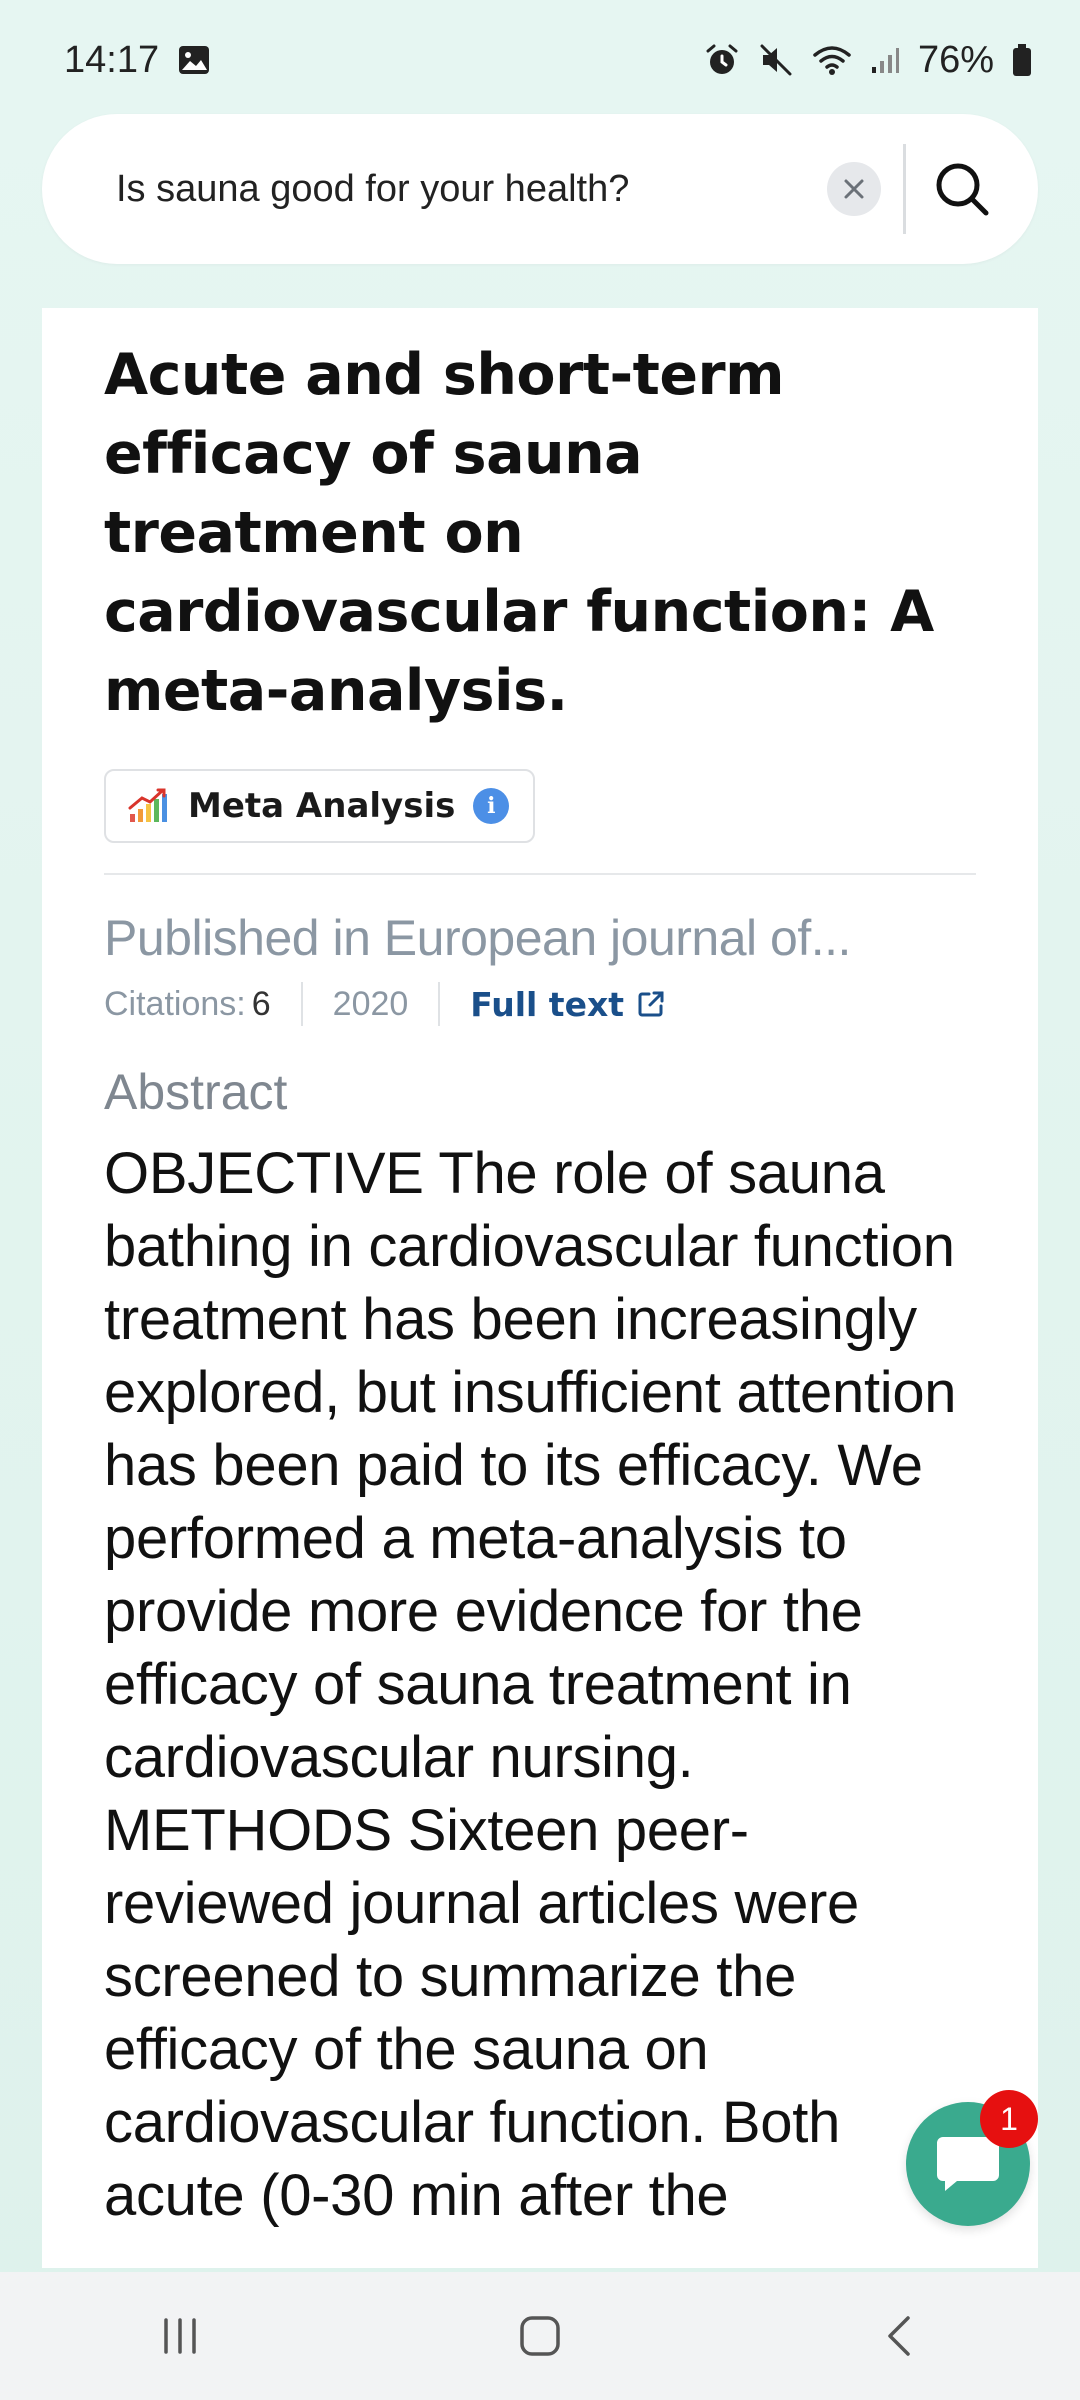  I want to click on study-type-badge: Meta Analysis i, so click(320, 806).